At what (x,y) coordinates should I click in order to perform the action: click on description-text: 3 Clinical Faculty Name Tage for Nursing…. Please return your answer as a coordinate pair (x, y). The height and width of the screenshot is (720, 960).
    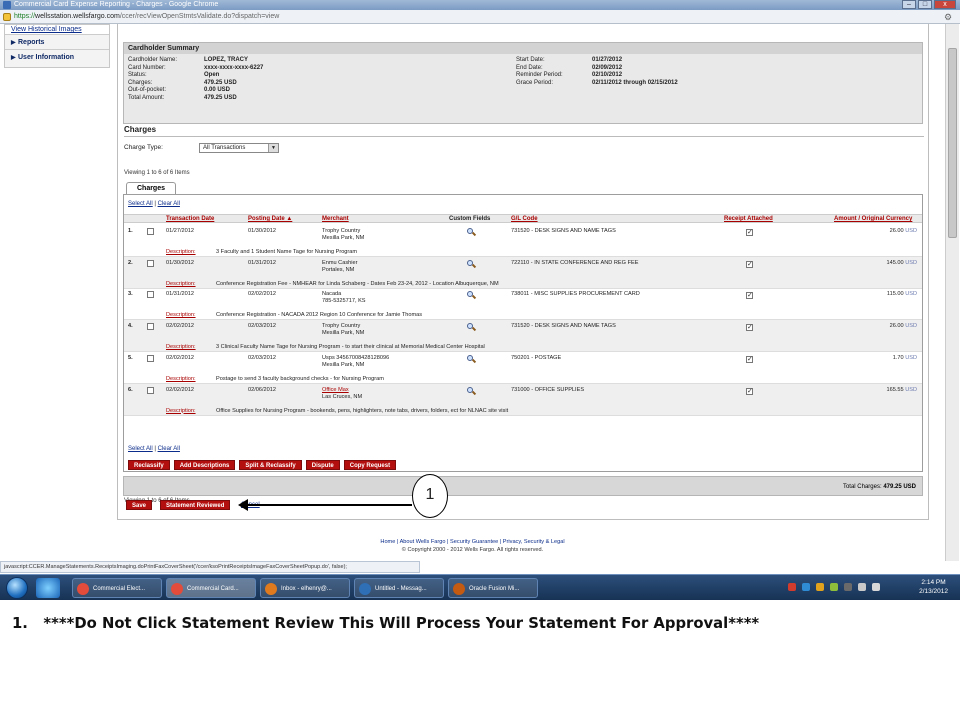
    Looking at the image, I should click on (350, 347).